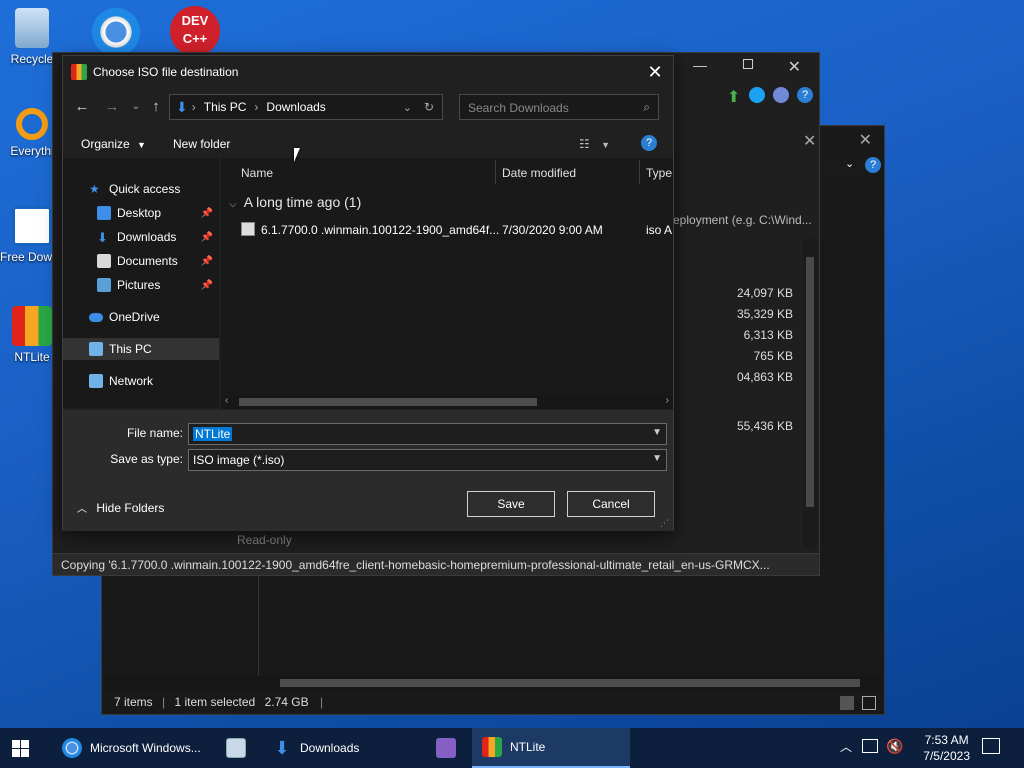 This screenshot has height=768, width=1024. What do you see at coordinates (764, 377) in the screenshot?
I see `size-value: 04,863 KB` at bounding box center [764, 377].